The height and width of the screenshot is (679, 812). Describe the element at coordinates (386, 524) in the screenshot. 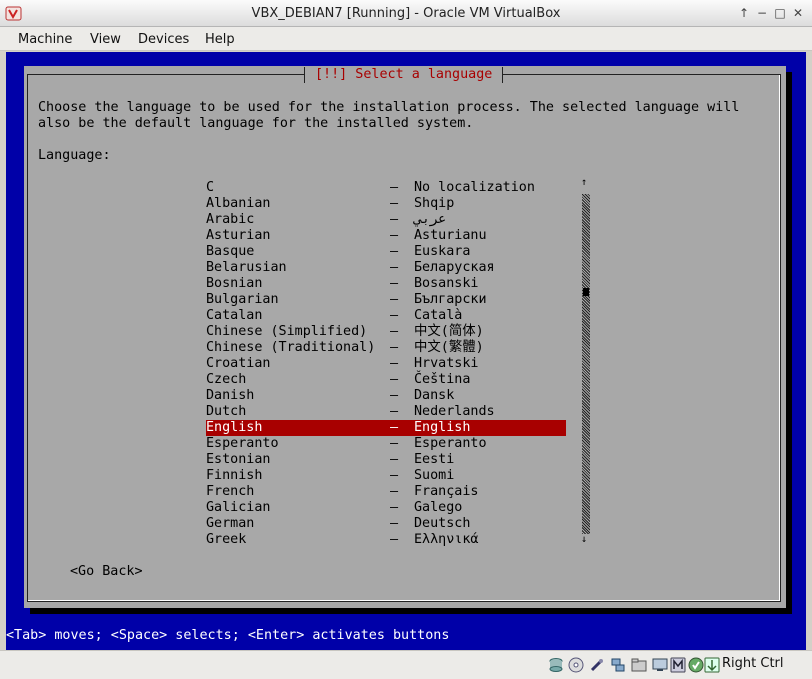

I see `language-option: German – Deutsch` at that location.